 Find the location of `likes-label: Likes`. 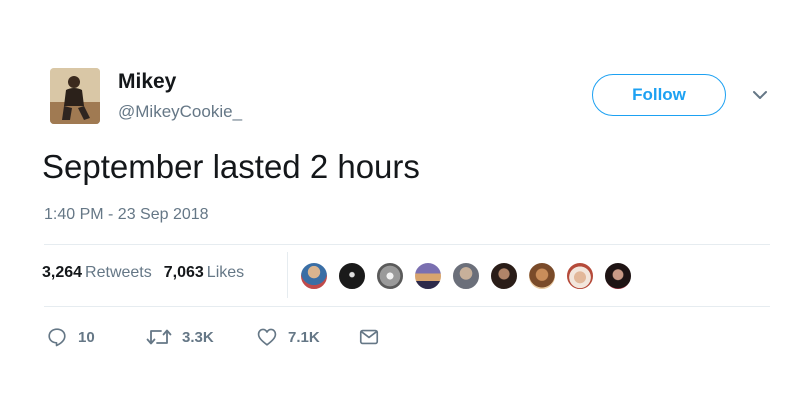

likes-label: Likes is located at coordinates (225, 272).